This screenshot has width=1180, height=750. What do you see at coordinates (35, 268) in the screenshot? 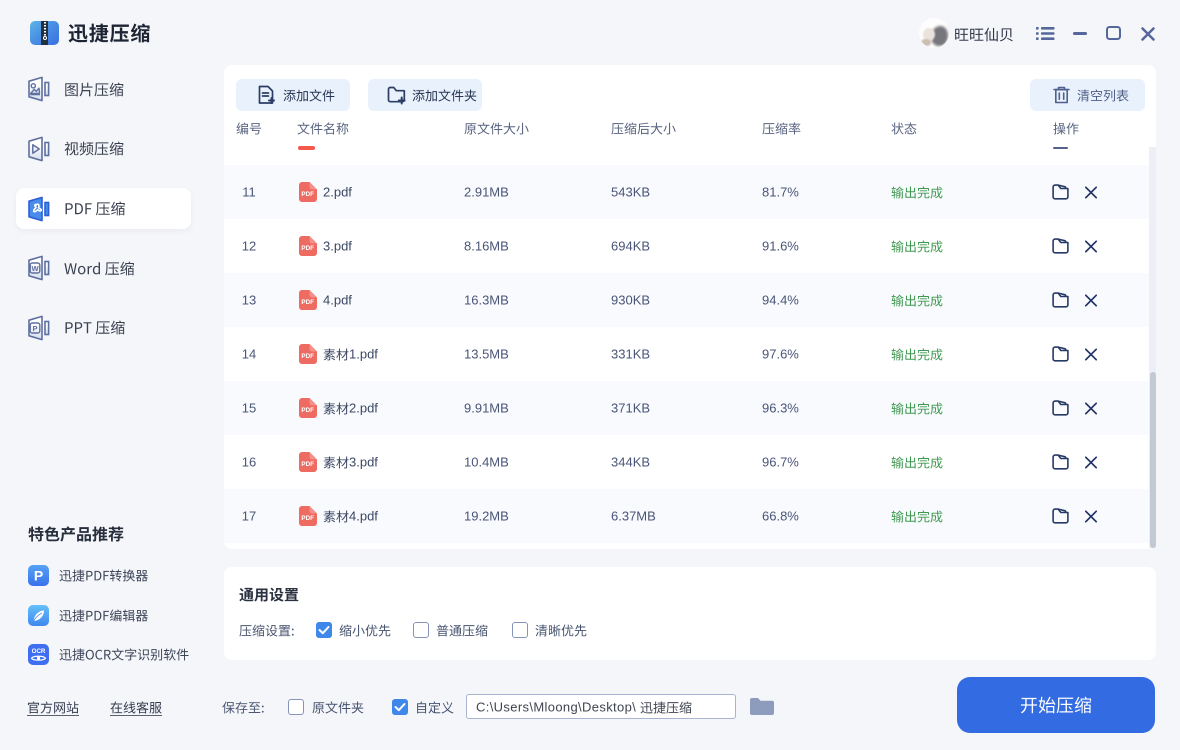
I see `svg-text: W` at bounding box center [35, 268].